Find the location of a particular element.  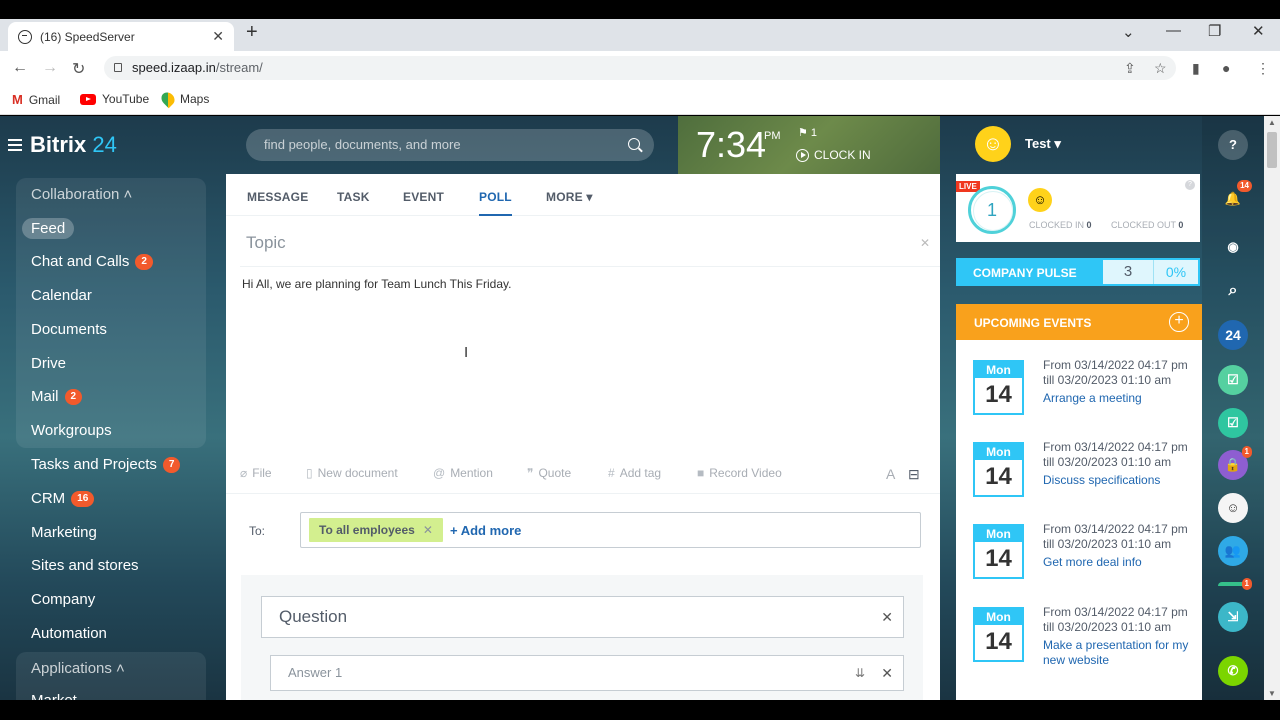

help-icon: ? is located at coordinates (1190, 185).